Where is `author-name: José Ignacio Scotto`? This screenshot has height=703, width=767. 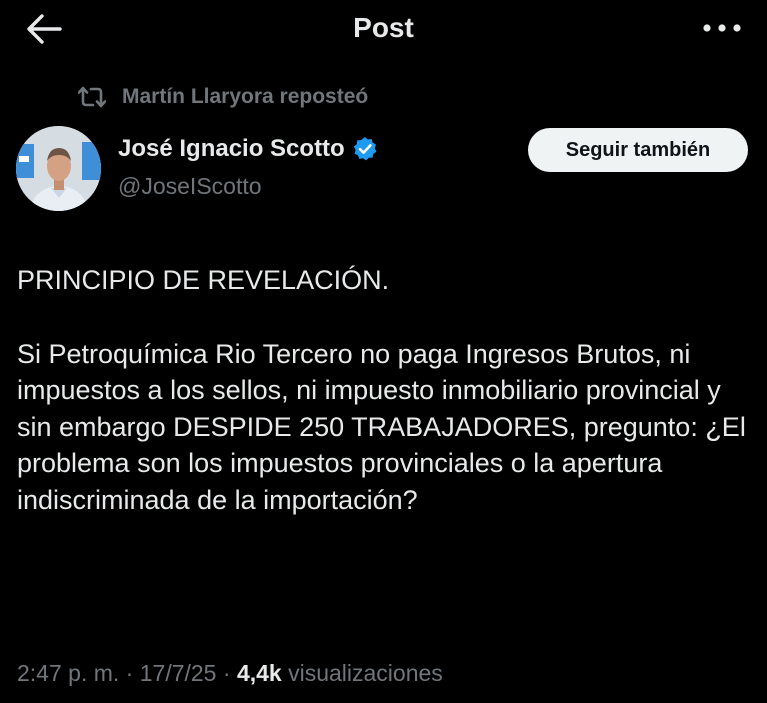
author-name: José Ignacio Scotto is located at coordinates (231, 149).